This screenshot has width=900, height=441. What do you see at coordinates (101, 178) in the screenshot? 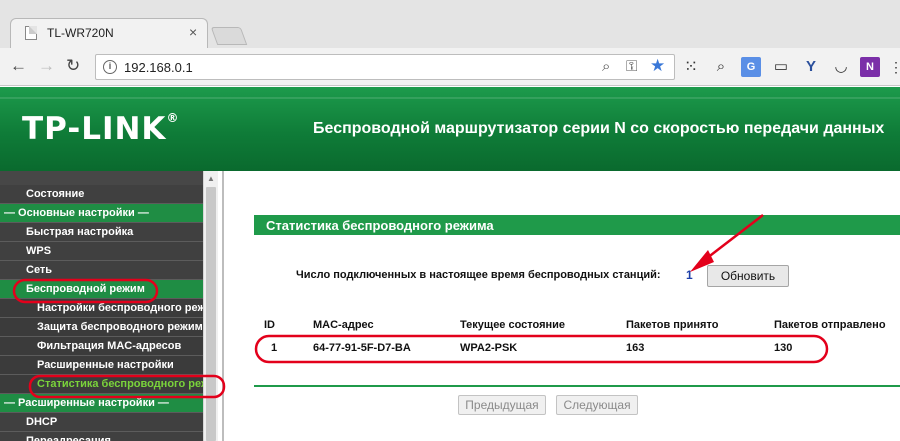
I see `sidebar-top-spacer` at bounding box center [101, 178].